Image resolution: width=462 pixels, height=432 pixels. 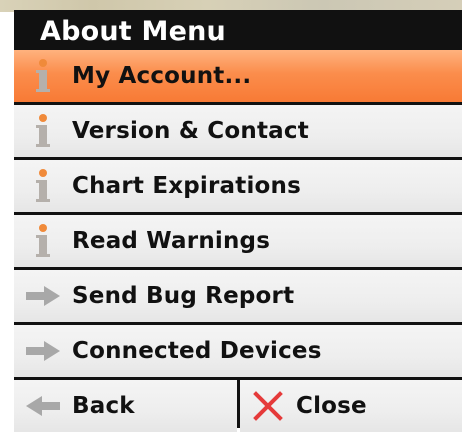 I want to click on menu-item-label: Version & Contact, so click(x=190, y=131).